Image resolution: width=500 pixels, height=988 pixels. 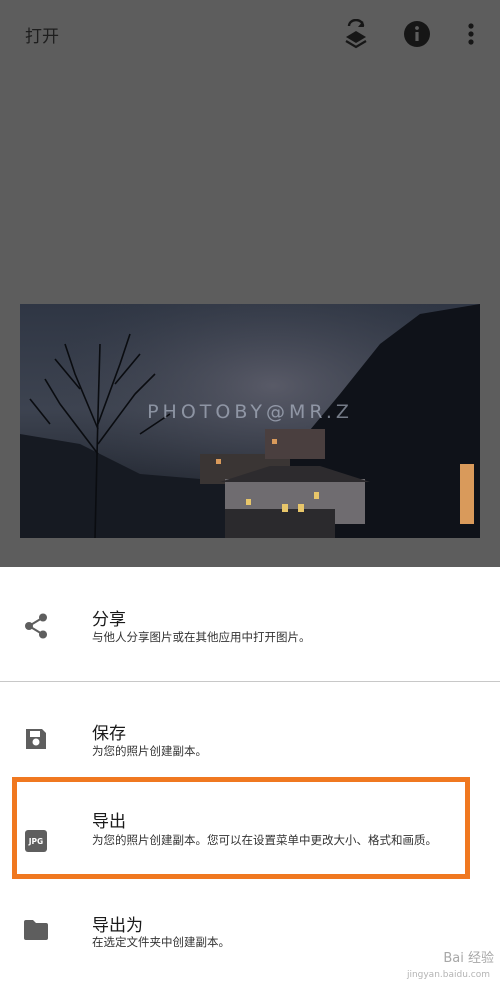 I want to click on highlight-box, so click(x=241, y=828).